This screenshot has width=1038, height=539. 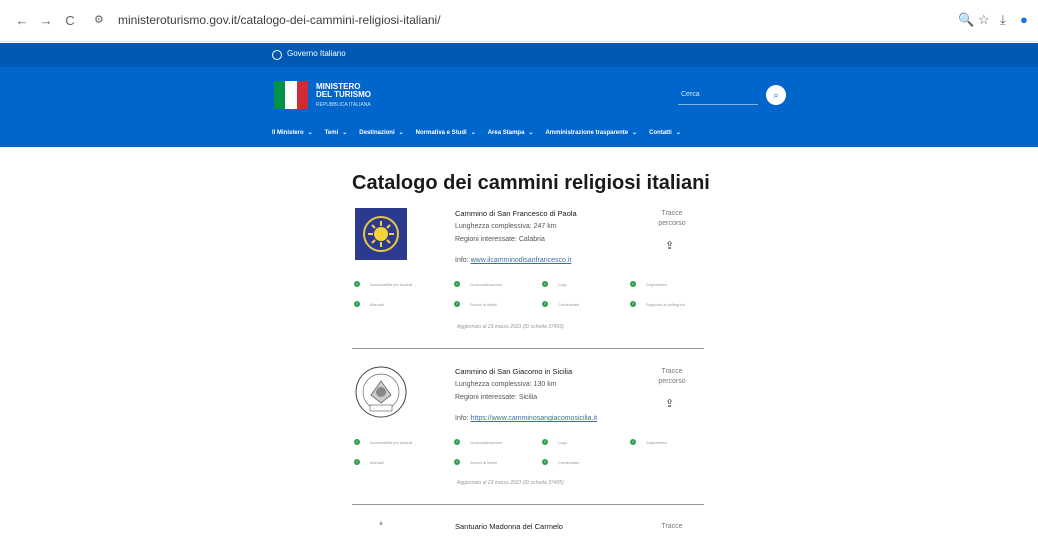 I want to click on governo-italiano-link: Governo Italiano, so click(x=316, y=53).